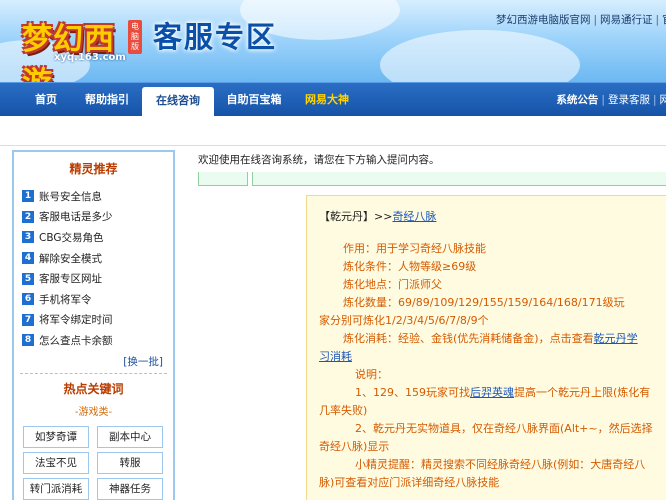  I want to click on nav-login-service: 登录客服, so click(629, 100).